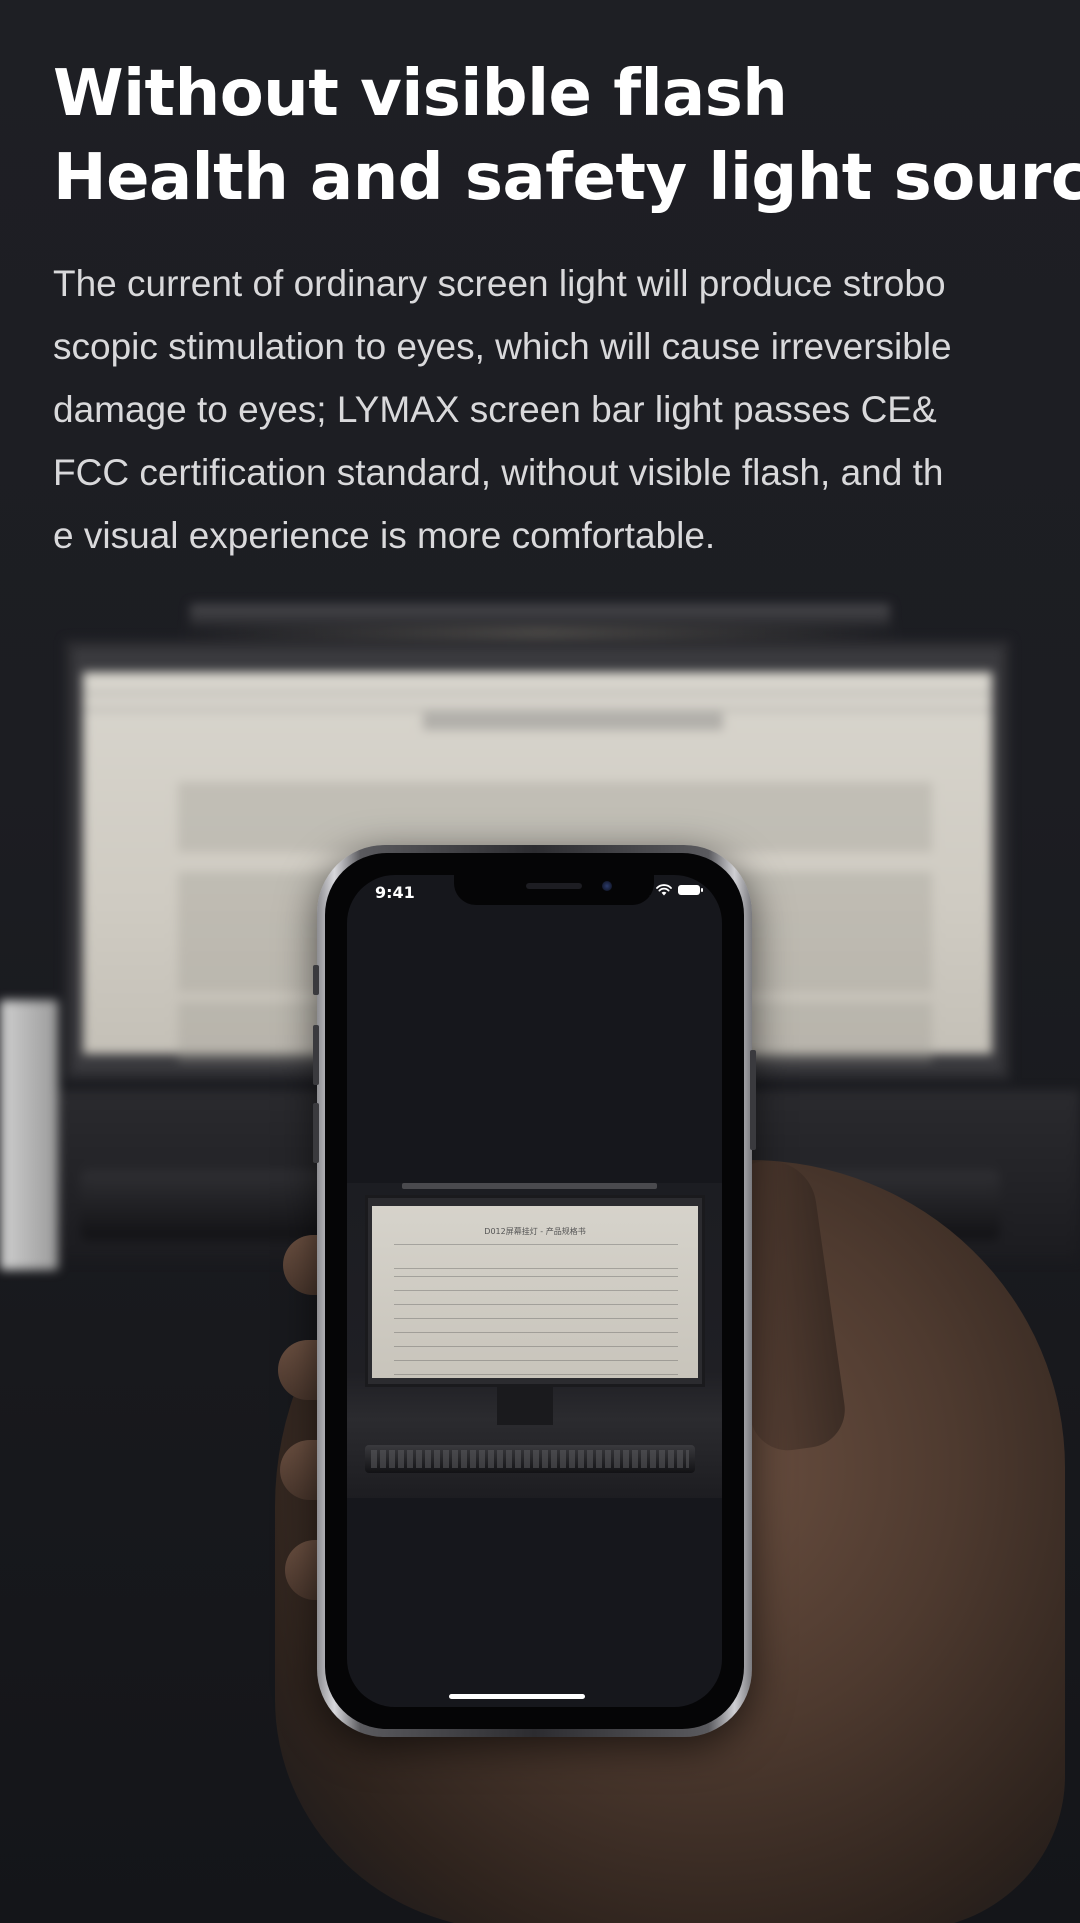 This screenshot has height=1923, width=1080. I want to click on phone-notch, so click(554, 890).